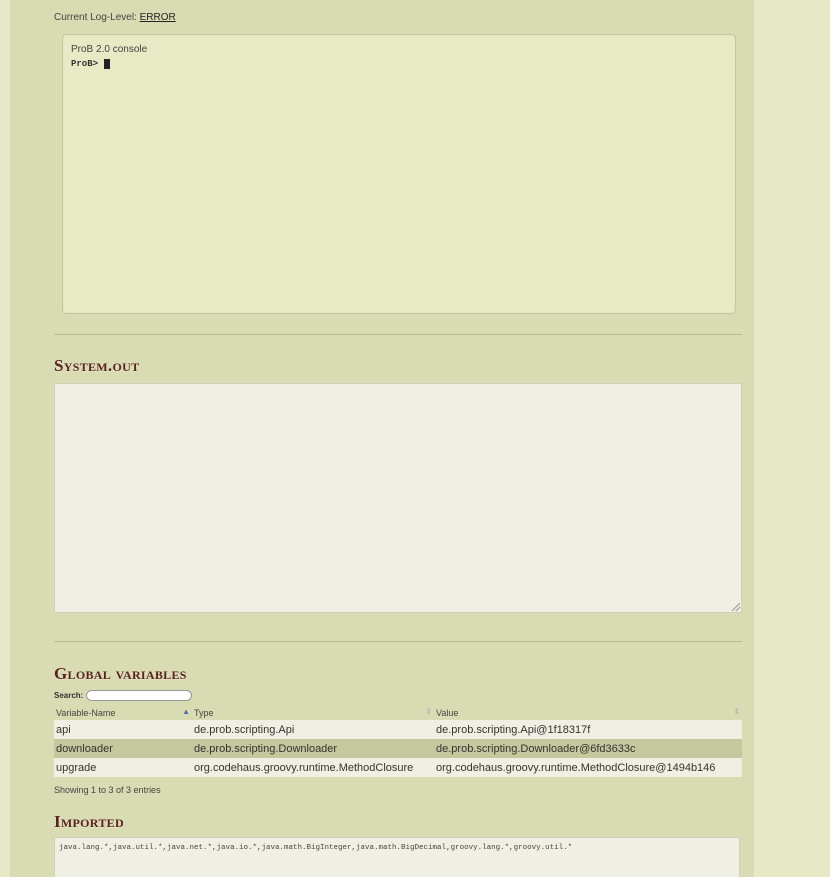  I want to click on log-level-line: Current Log-Level: ERROR, so click(115, 17).